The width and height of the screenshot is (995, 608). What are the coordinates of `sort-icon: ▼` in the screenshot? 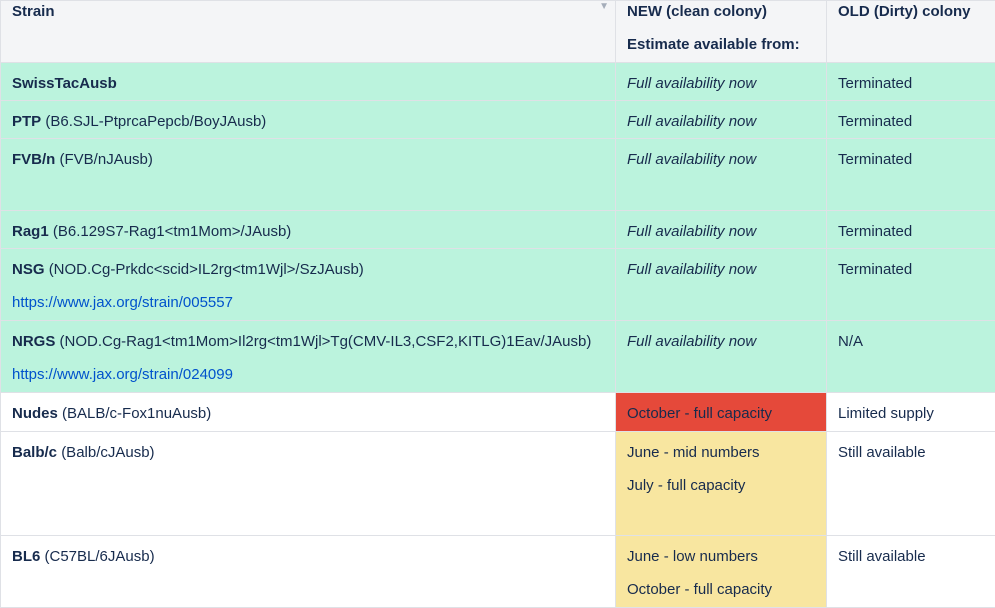 It's located at (604, 8).